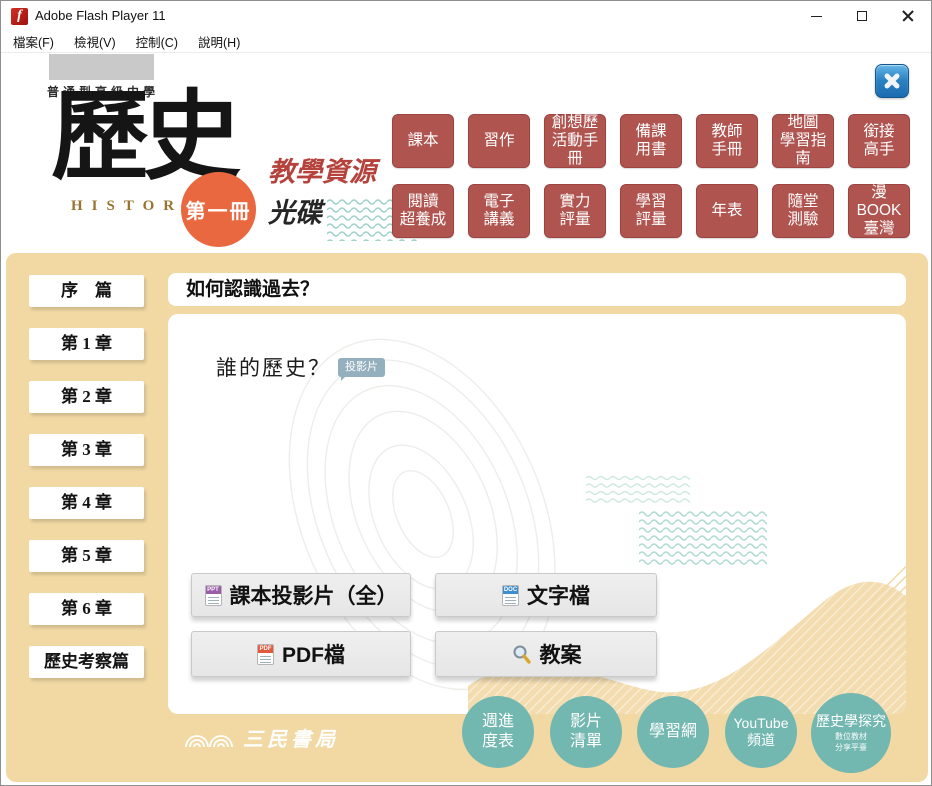 This screenshot has width=932, height=786. I want to click on lesson-plan-button: 教案, so click(546, 654).